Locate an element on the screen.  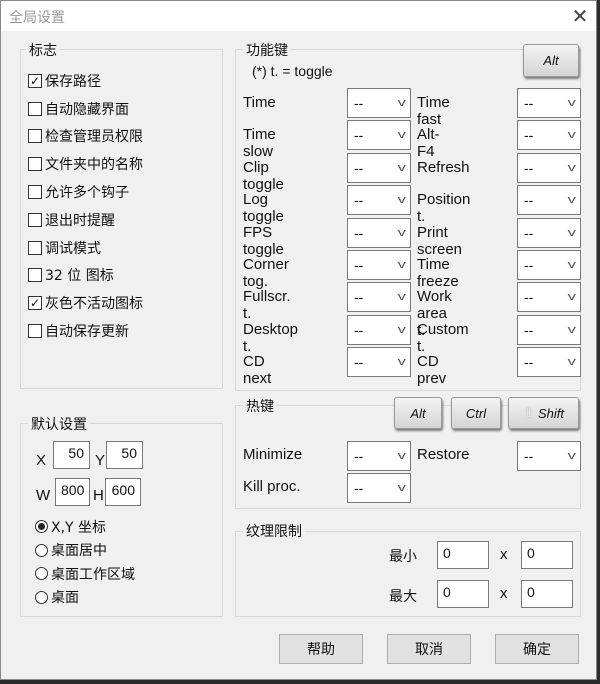
ok-button: 确定 is located at coordinates (537, 649).